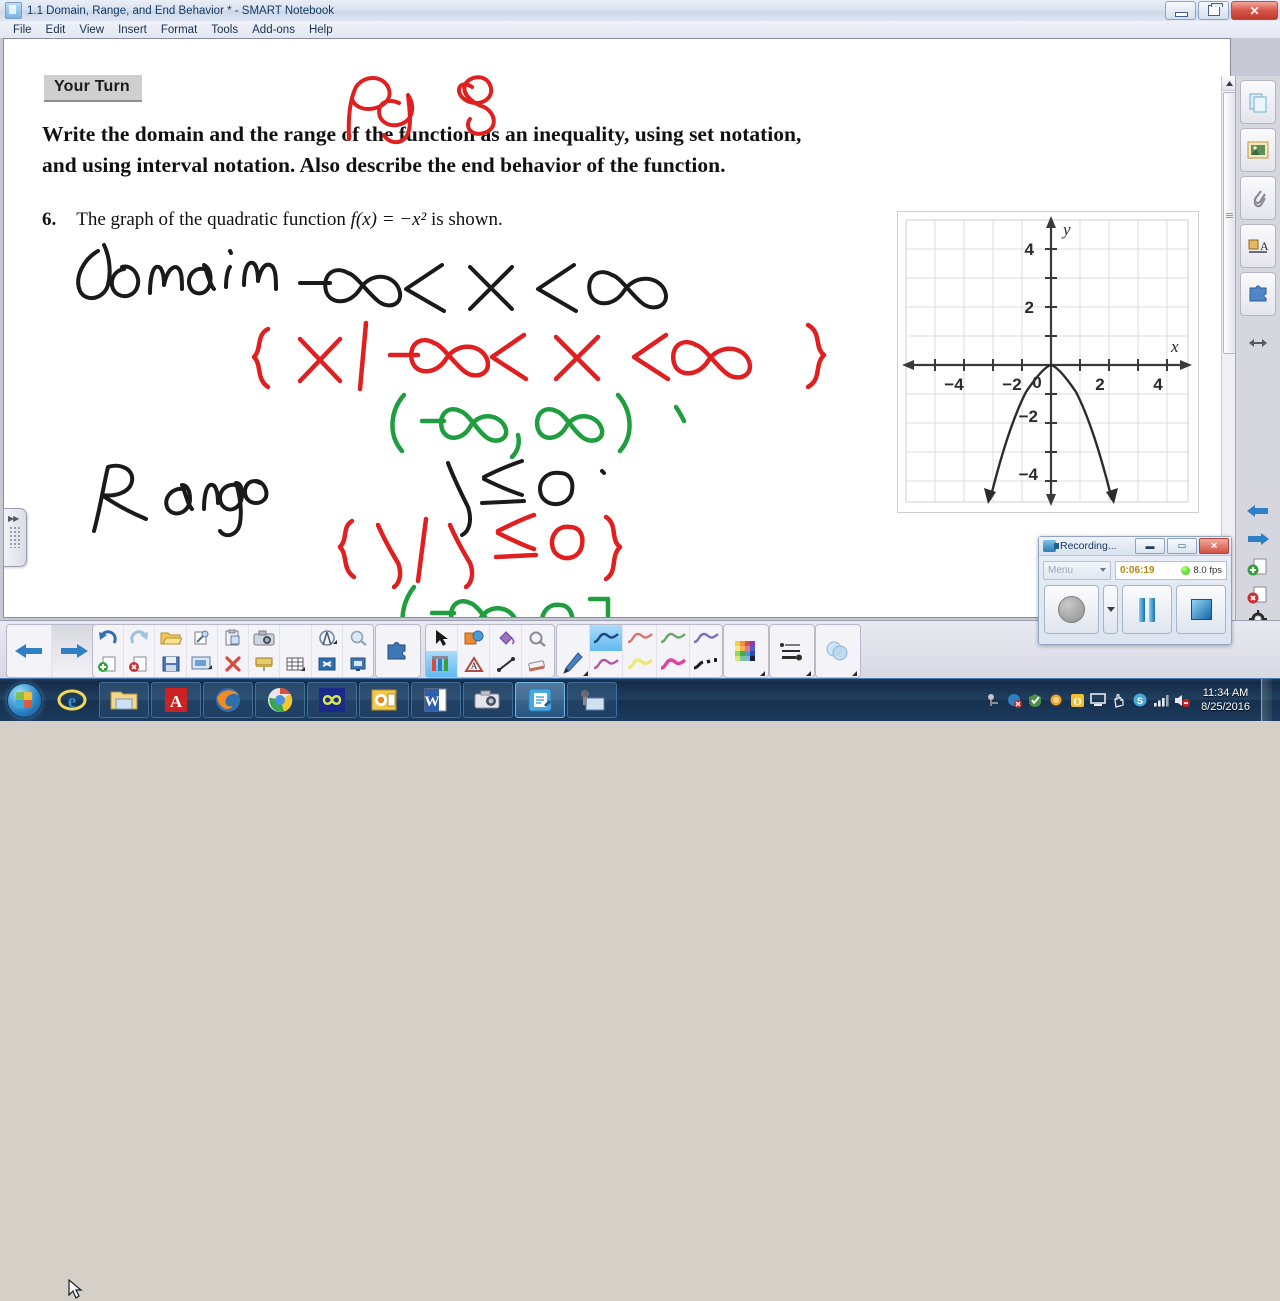 This screenshot has height=1301, width=1280. Describe the element at coordinates (124, 700) in the screenshot. I see `taskbar-file-explorer` at that location.